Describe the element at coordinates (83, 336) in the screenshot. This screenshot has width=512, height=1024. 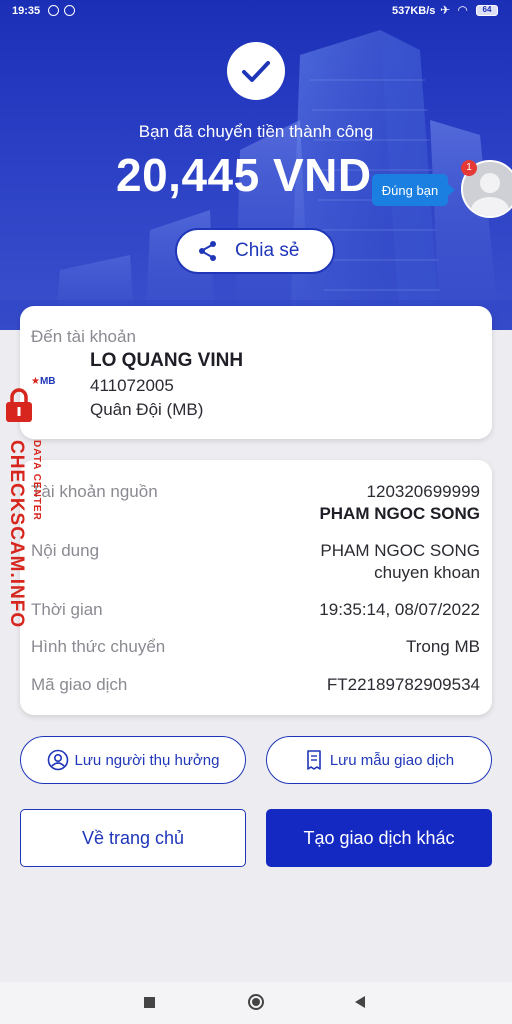
I see `recipient-heading: Đến tài khoản` at that location.